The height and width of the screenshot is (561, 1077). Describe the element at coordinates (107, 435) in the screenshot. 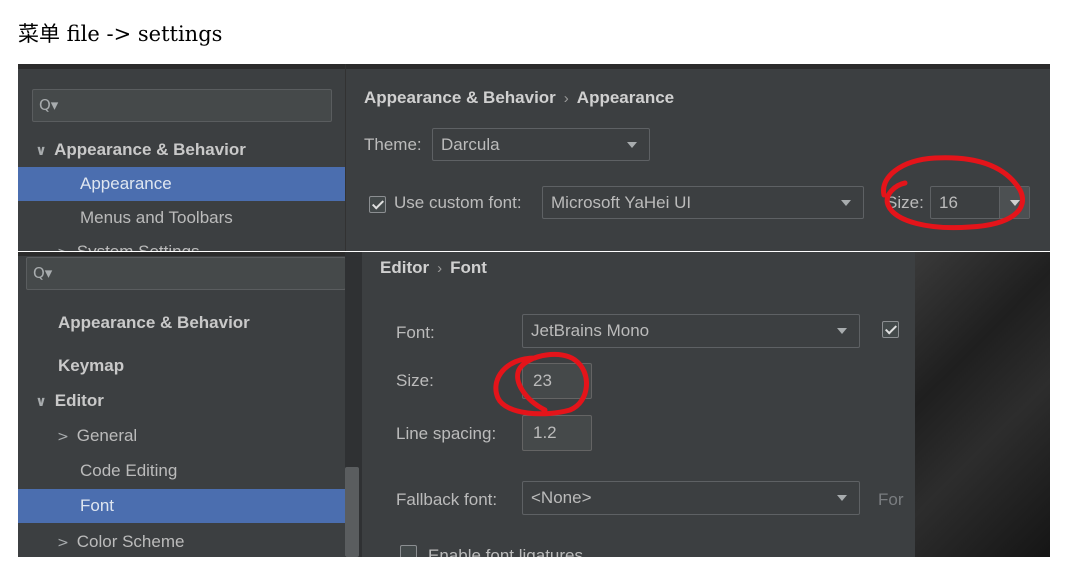

I see `tree-item-label: General` at that location.